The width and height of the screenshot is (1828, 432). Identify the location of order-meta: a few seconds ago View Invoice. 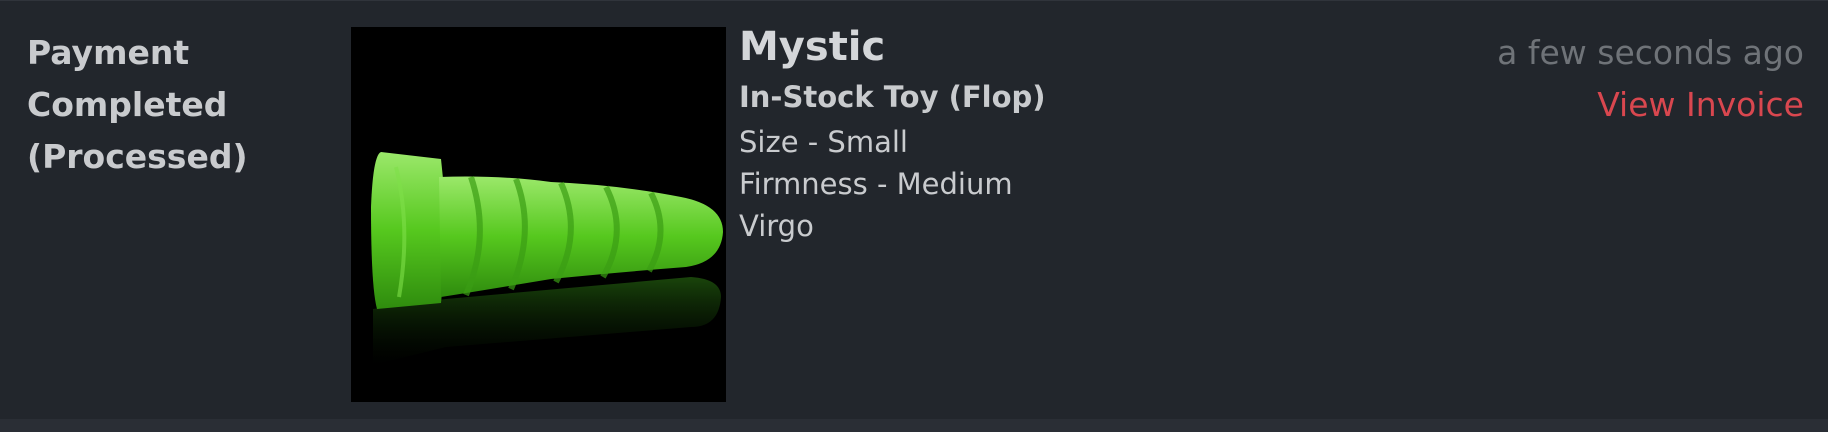
(1650, 79).